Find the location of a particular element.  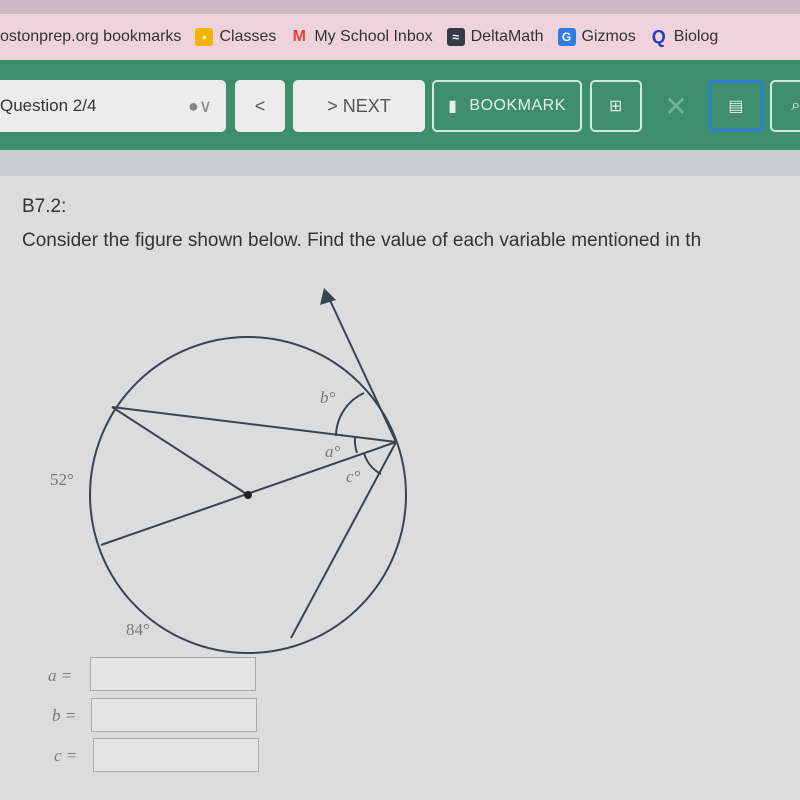

arc-b is located at coordinates (350, 414).